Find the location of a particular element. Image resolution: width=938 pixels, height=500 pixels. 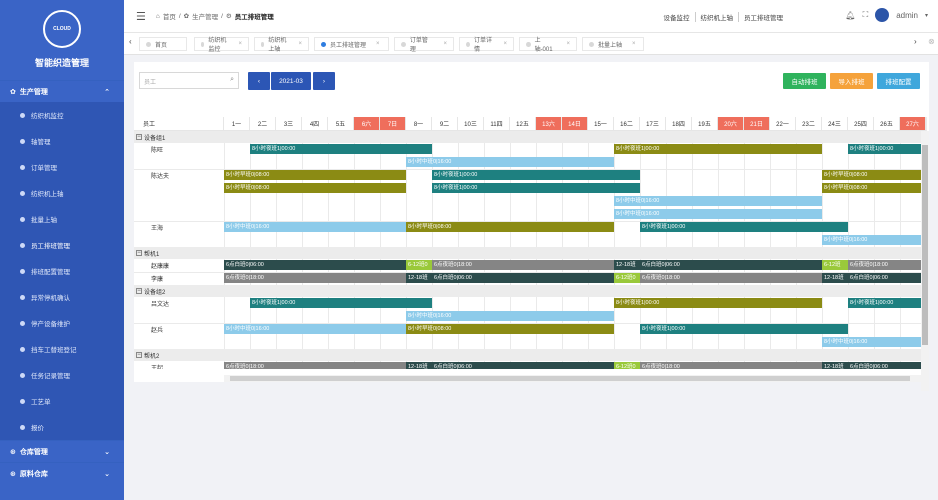

horizontal-scrollbar-thumb is located at coordinates (570, 378).